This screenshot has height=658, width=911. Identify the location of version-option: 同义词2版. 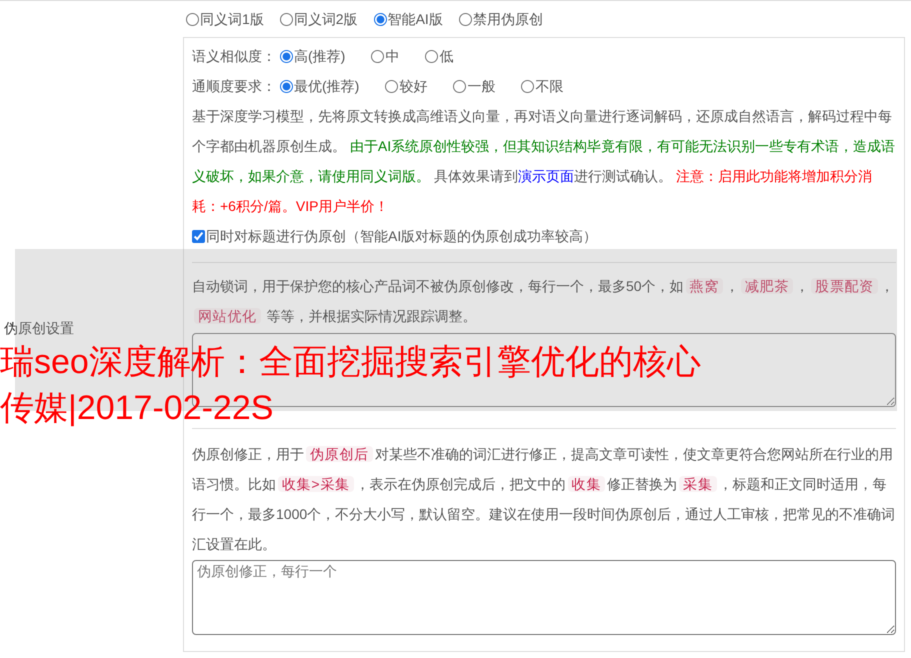
(319, 19).